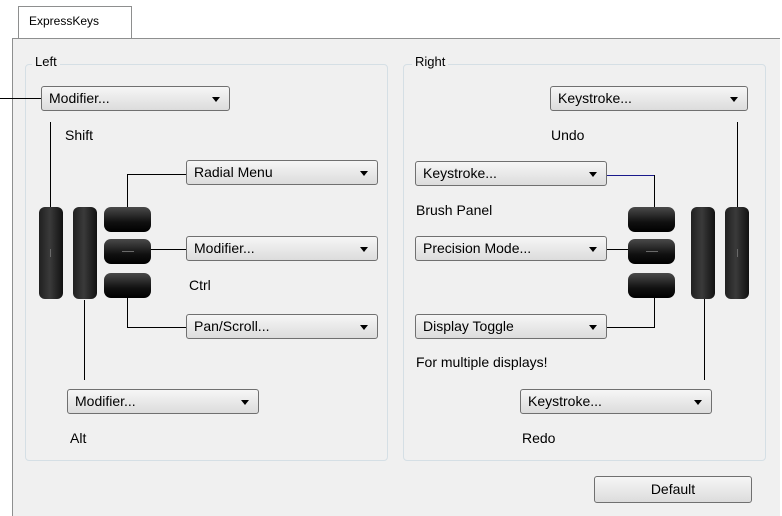 The width and height of the screenshot is (782, 516). What do you see at coordinates (651, 285) in the screenshot?
I see `express-key-right-lower` at bounding box center [651, 285].